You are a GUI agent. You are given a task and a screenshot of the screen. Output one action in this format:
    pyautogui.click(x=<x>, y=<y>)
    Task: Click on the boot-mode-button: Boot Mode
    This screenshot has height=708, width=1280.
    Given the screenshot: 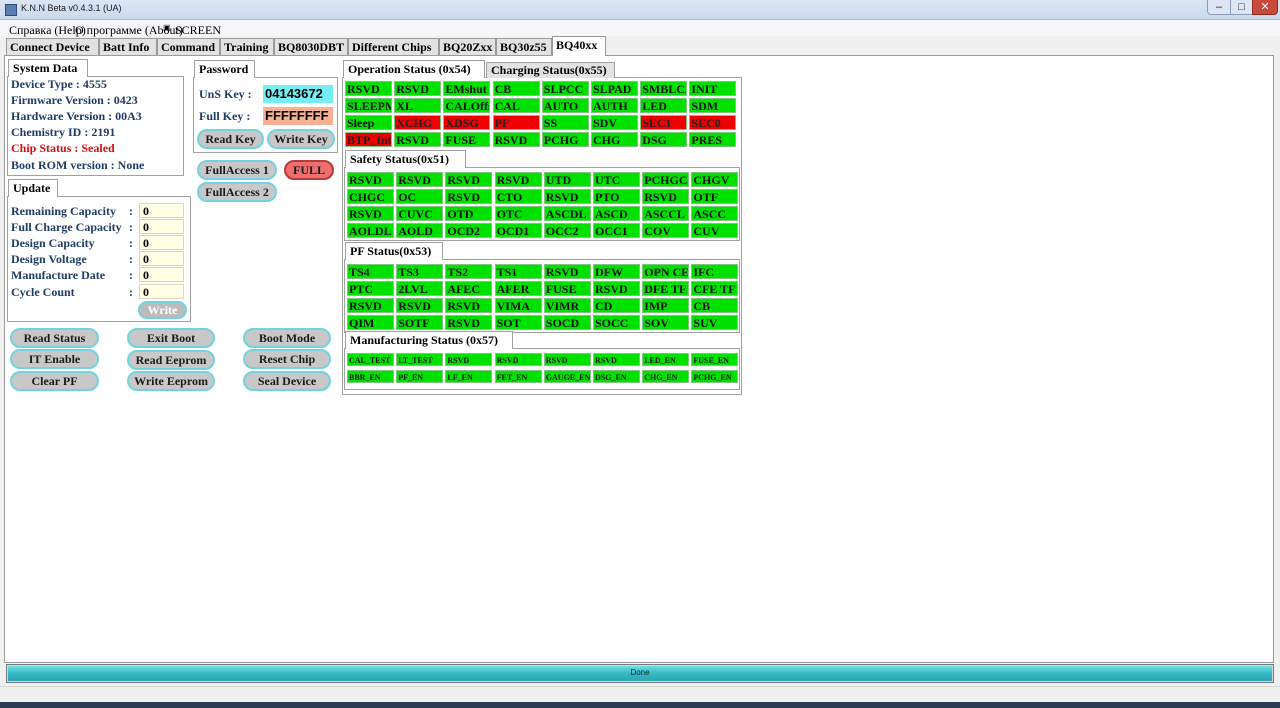 What is the action you would take?
    pyautogui.click(x=287, y=338)
    